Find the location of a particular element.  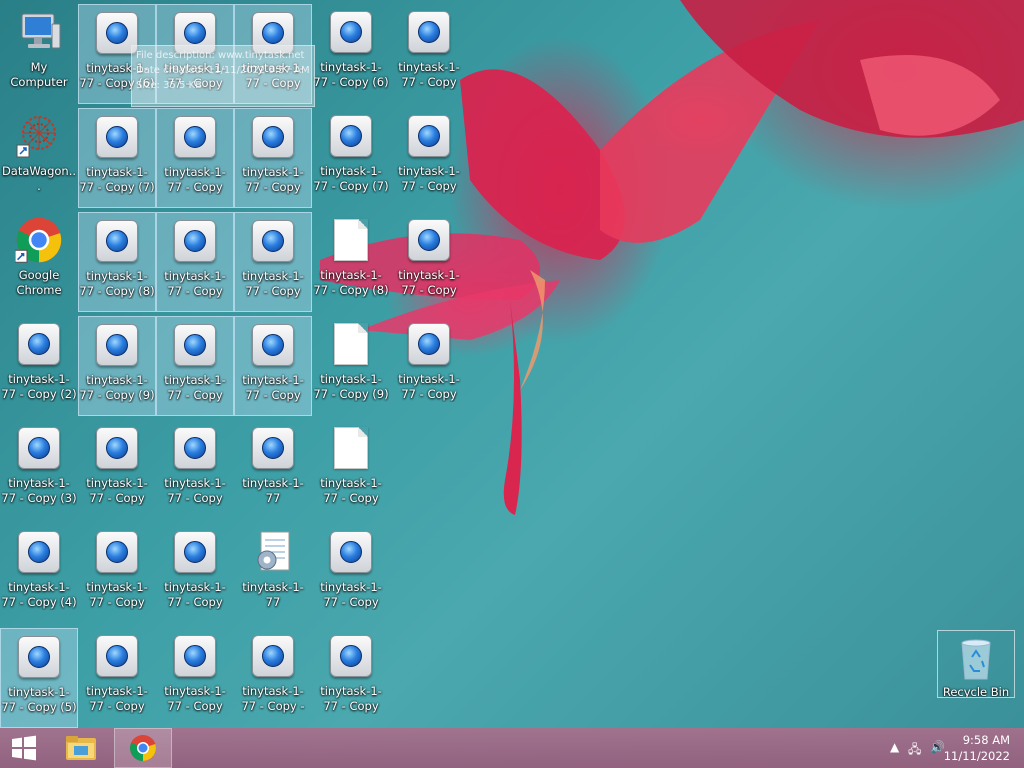

desktop-icon-tinytask-1-77-copy-12: tinytask-1-77 - Copy (12) is located at coordinates (117, 678).